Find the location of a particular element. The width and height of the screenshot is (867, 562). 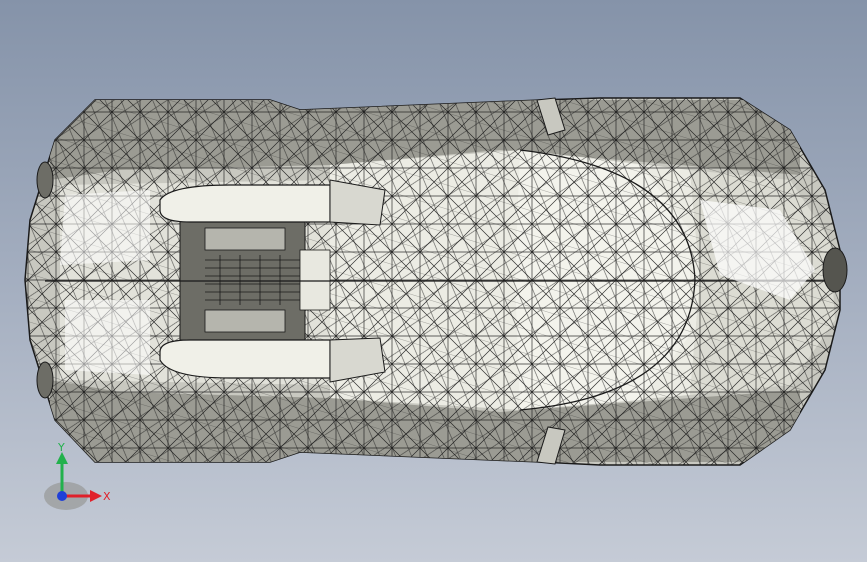

z-axis-origin is located at coordinates (62, 496).